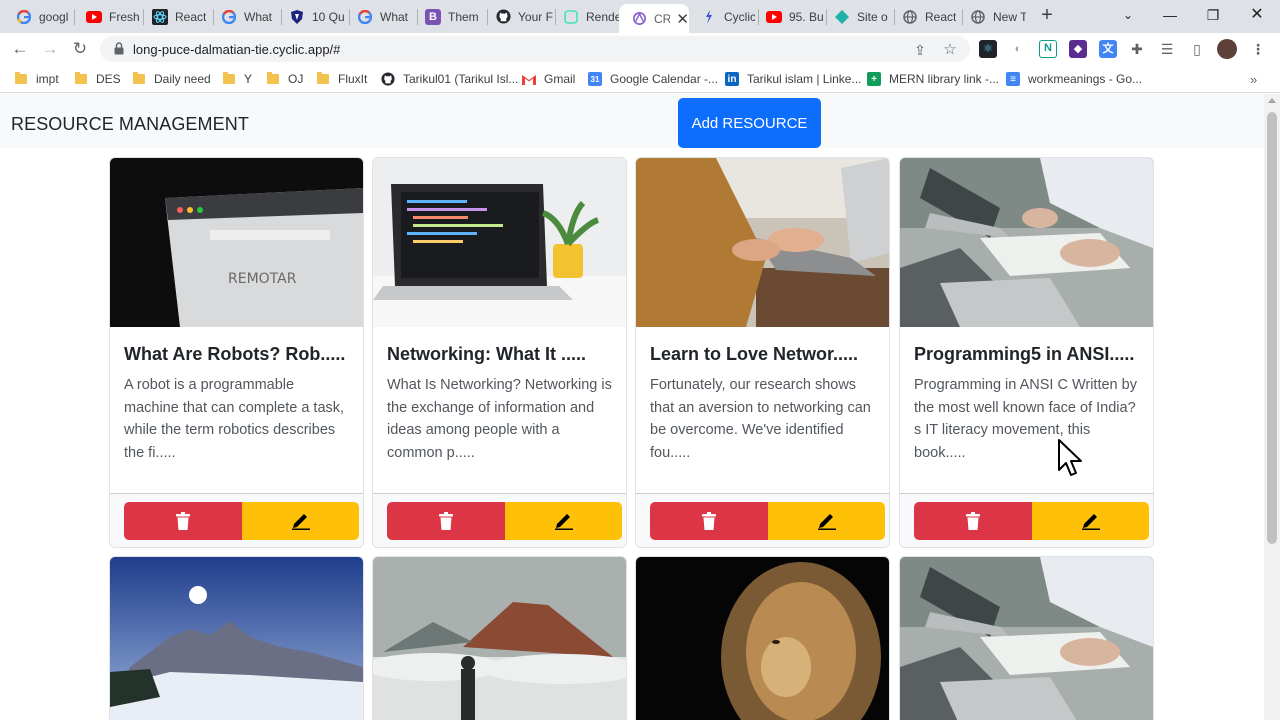 Image resolution: width=1280 pixels, height=720 pixels. I want to click on folder-icon, so click(139, 79).